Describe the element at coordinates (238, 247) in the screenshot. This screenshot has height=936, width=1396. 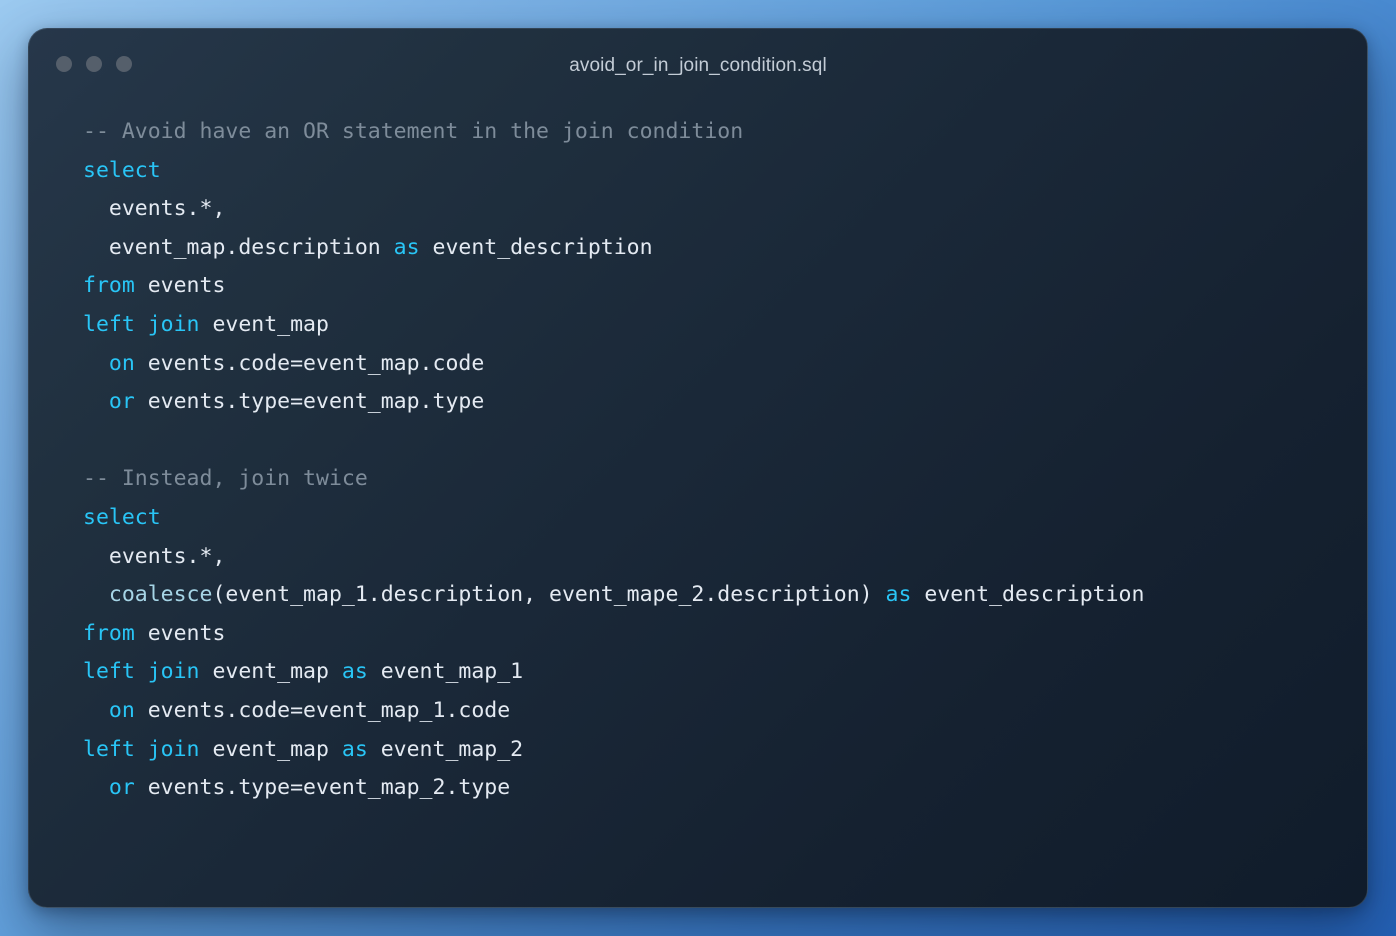
I see `code-token-id: event_map.description` at that location.